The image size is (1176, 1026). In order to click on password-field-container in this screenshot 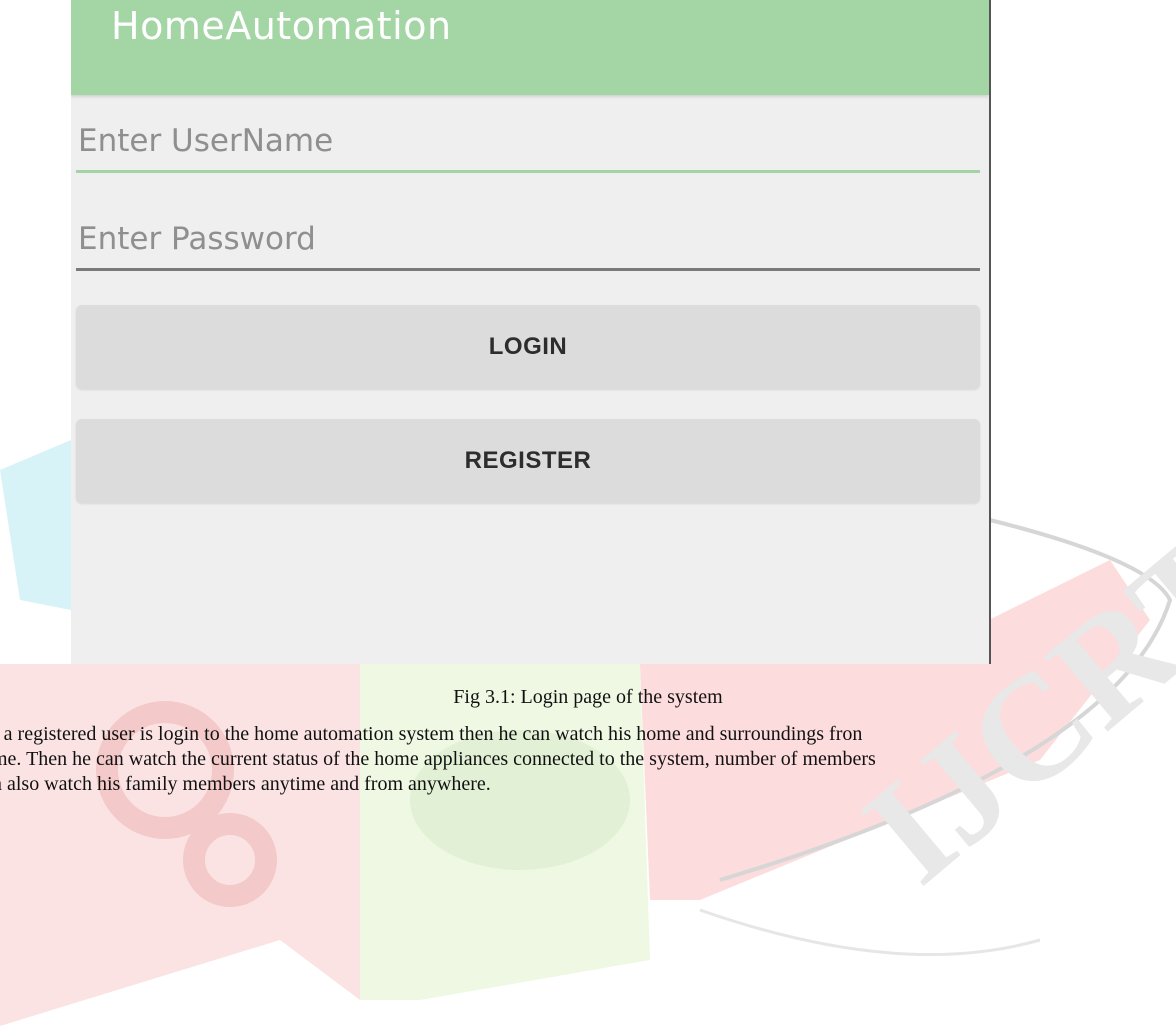, I will do `click(528, 241)`.